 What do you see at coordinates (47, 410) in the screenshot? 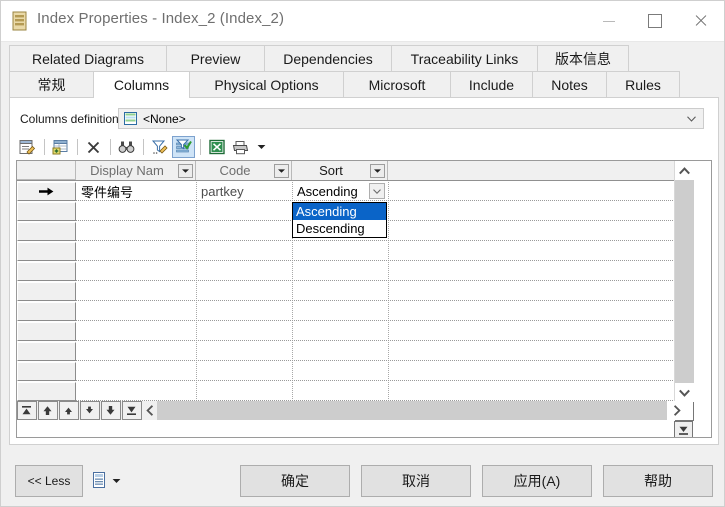
I see `move-page-up-button` at bounding box center [47, 410].